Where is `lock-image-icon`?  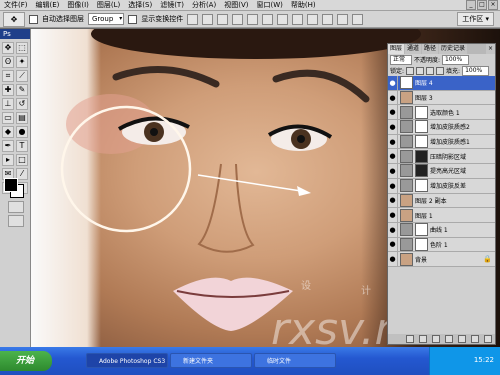
lock-image-icon is located at coordinates (420, 70).